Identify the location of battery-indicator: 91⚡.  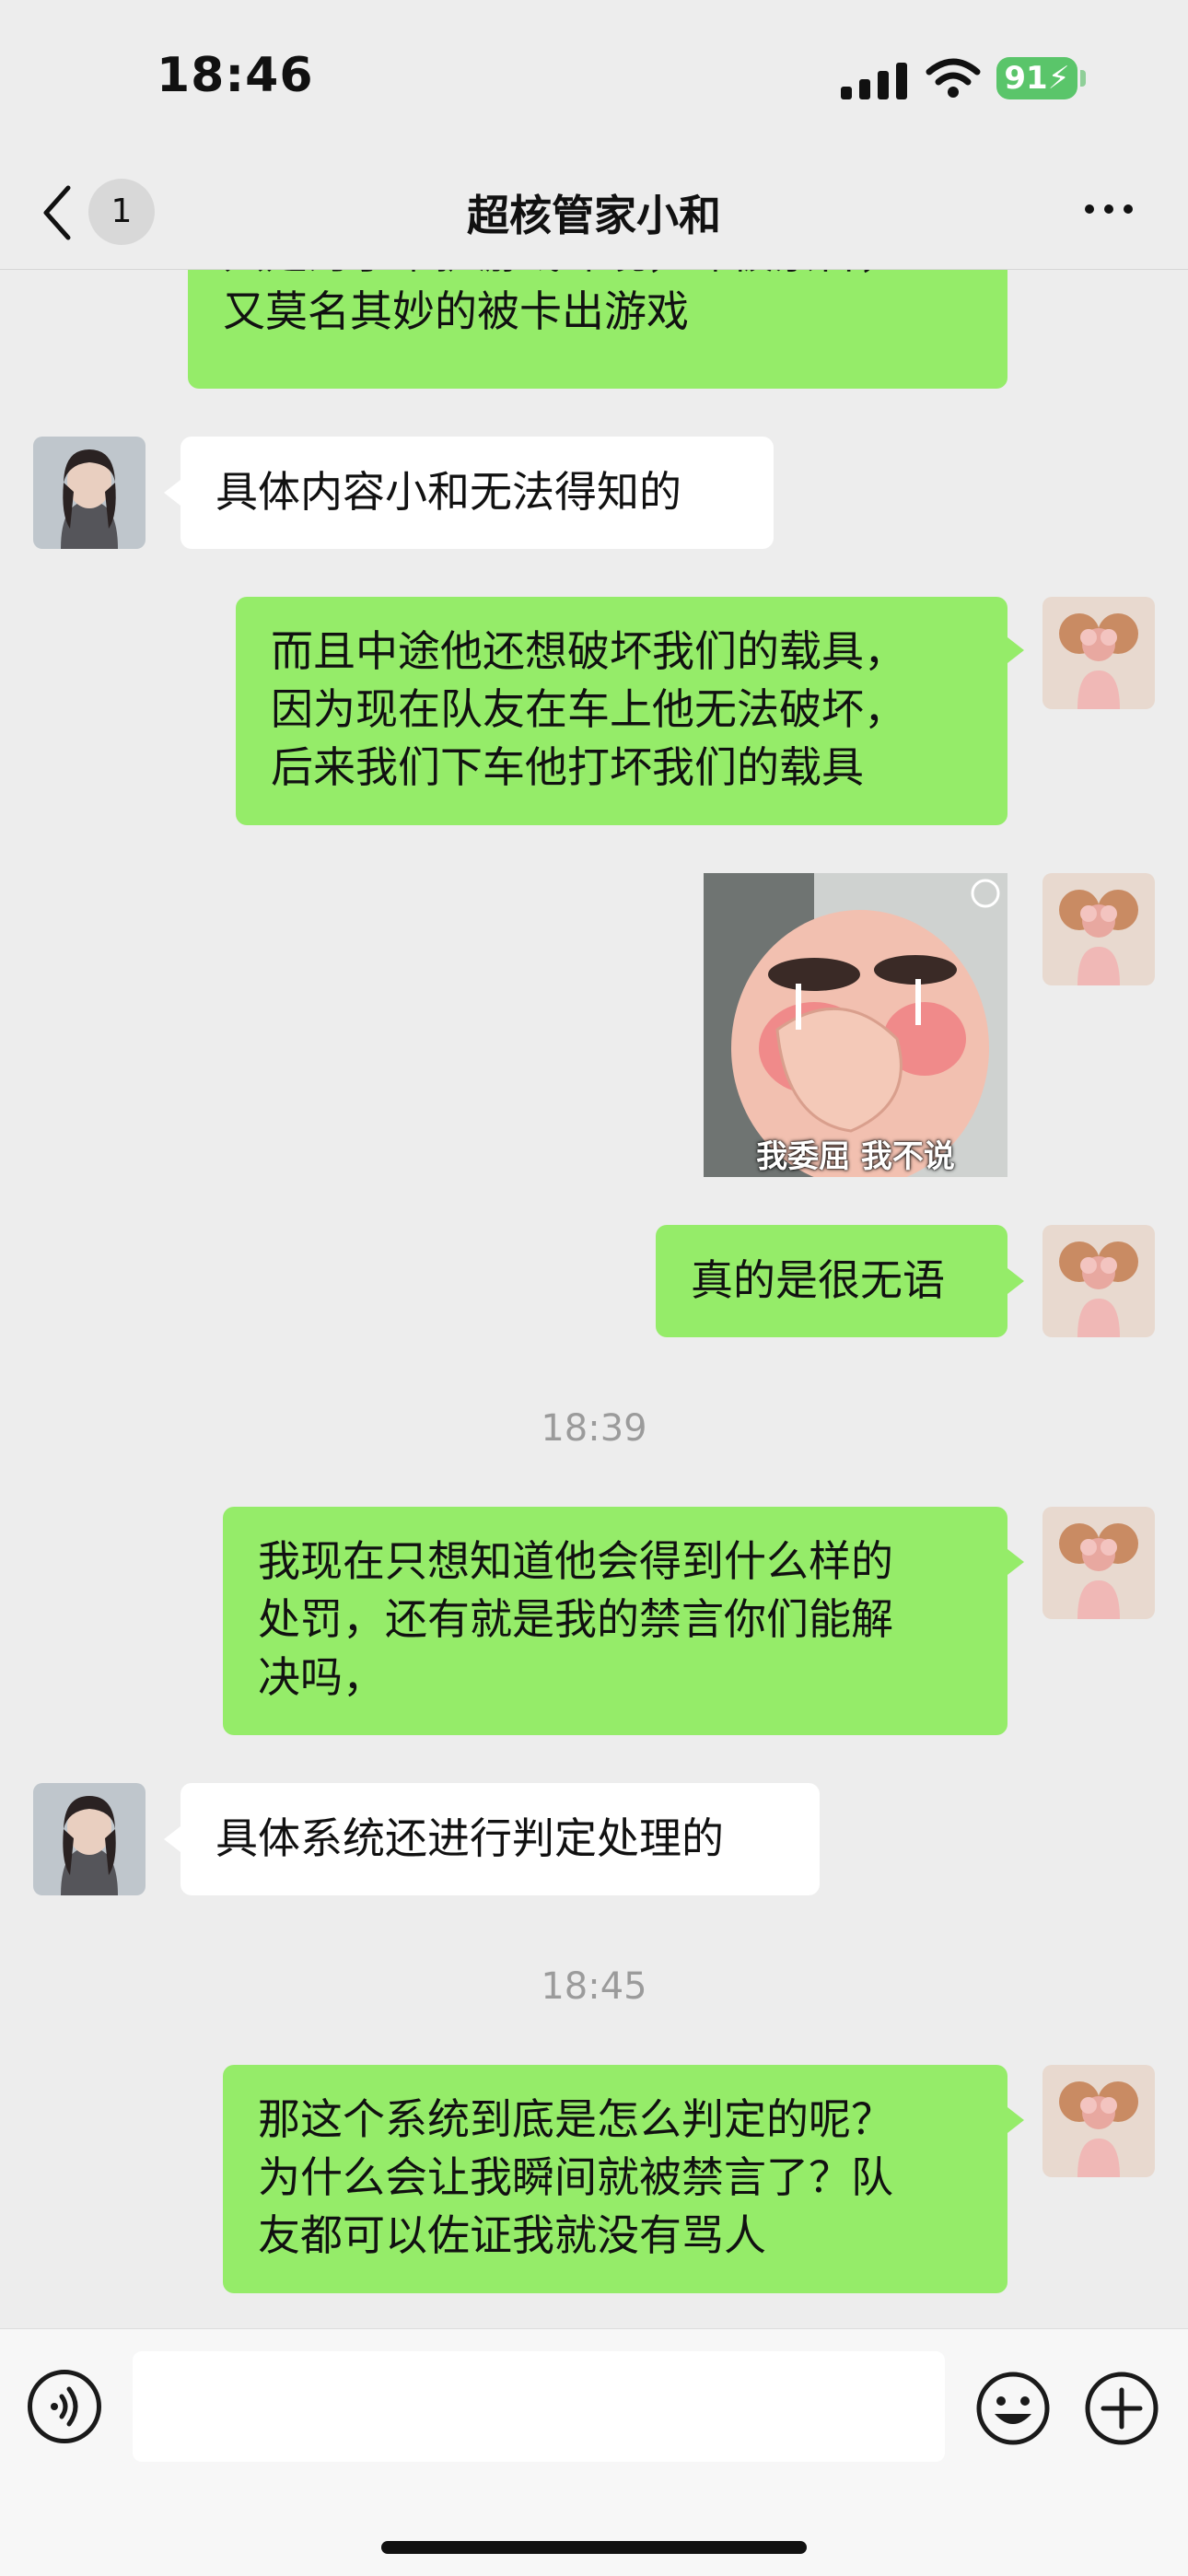
(1036, 78).